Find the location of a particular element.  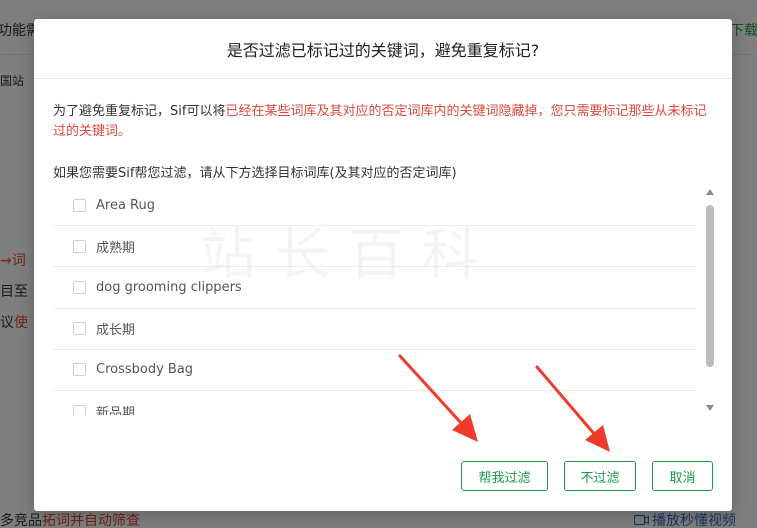

list-item-label: 新品期 is located at coordinates (116, 410).